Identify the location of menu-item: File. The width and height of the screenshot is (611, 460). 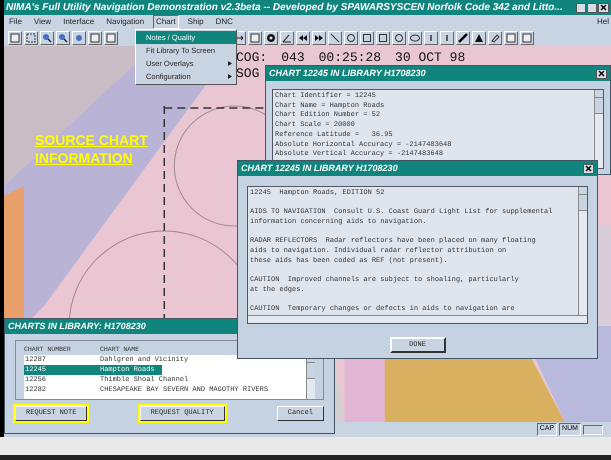
(15, 22).